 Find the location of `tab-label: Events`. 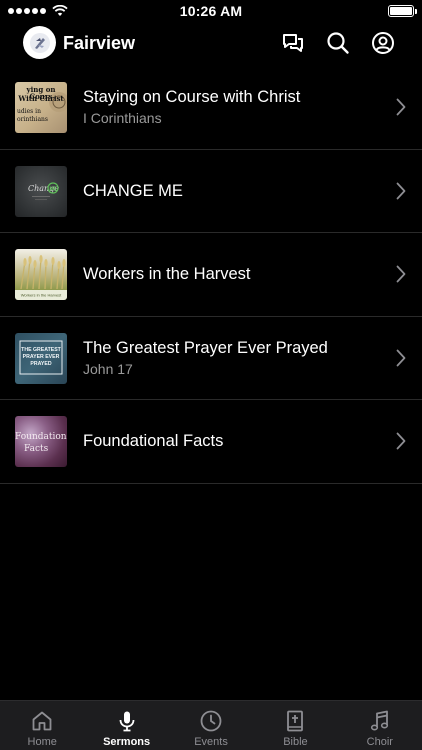

tab-label: Events is located at coordinates (211, 742).